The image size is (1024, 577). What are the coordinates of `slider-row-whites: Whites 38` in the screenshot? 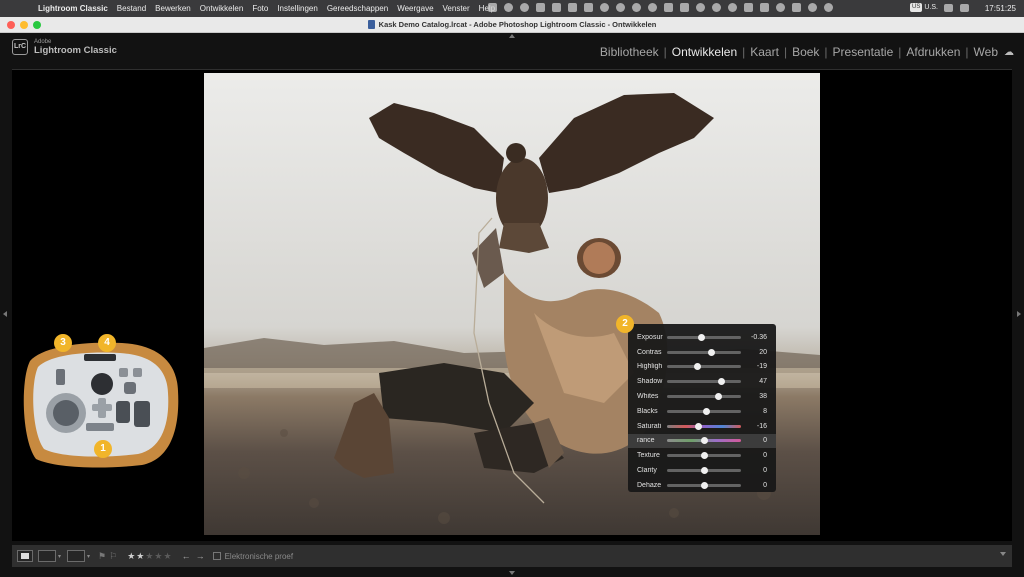 It's located at (702, 396).